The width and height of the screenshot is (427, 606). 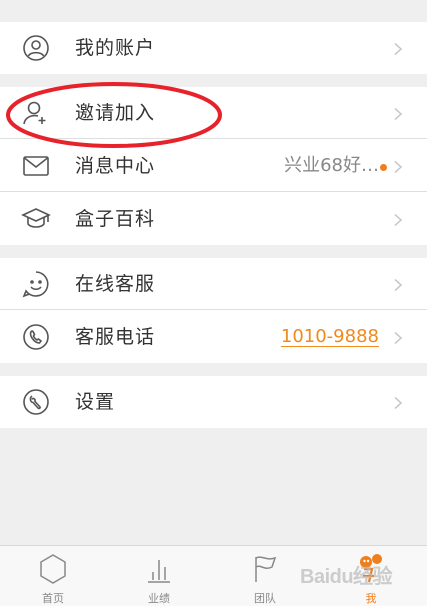 What do you see at coordinates (115, 219) in the screenshot?
I see `menu-label: 盒子百科` at bounding box center [115, 219].